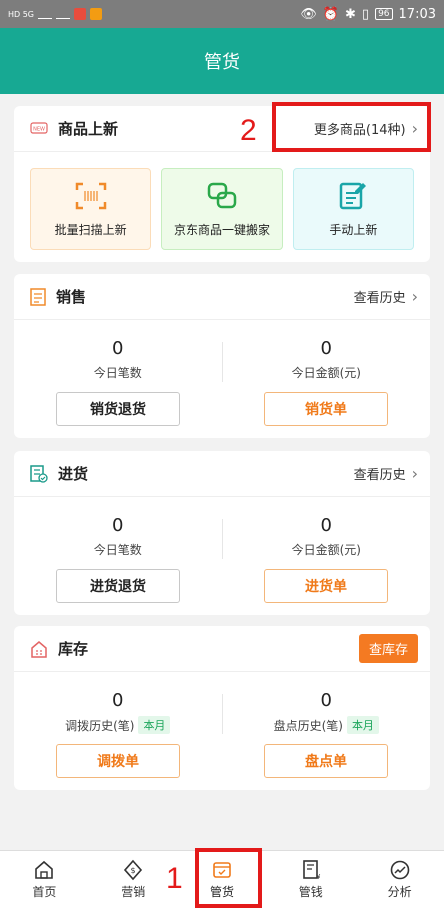 The image size is (444, 908). What do you see at coordinates (222, 474) in the screenshot?
I see `purchase-header: 进货 查看历史 ›` at bounding box center [222, 474].